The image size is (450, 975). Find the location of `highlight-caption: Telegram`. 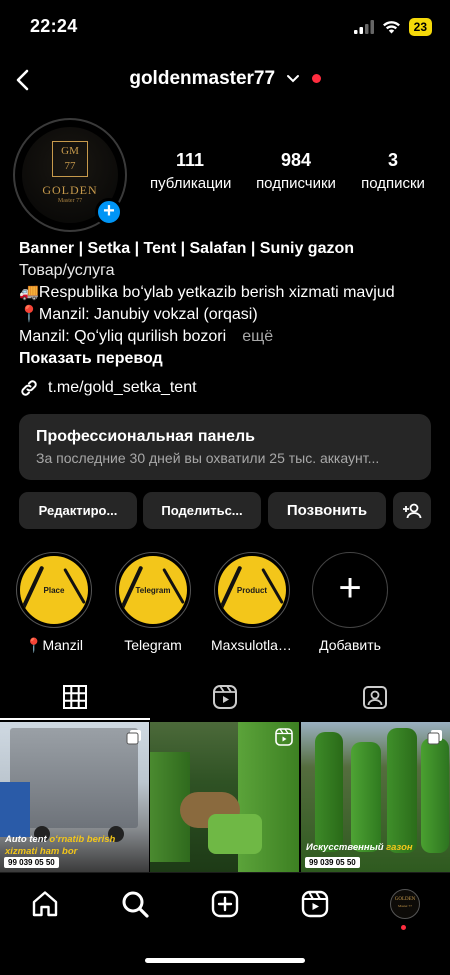

highlight-caption: Telegram is located at coordinates (153, 645).